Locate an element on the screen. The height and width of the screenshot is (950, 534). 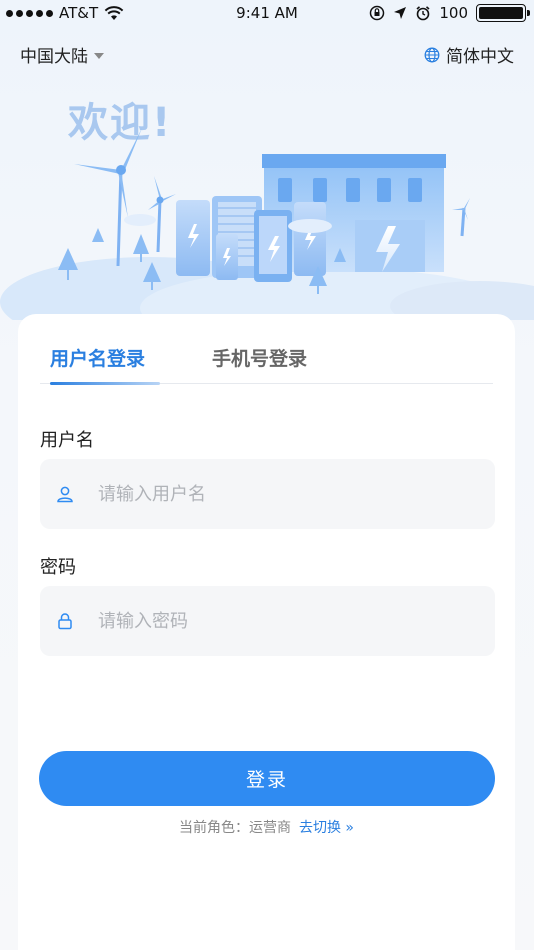
globe-icon is located at coordinates (432, 54).